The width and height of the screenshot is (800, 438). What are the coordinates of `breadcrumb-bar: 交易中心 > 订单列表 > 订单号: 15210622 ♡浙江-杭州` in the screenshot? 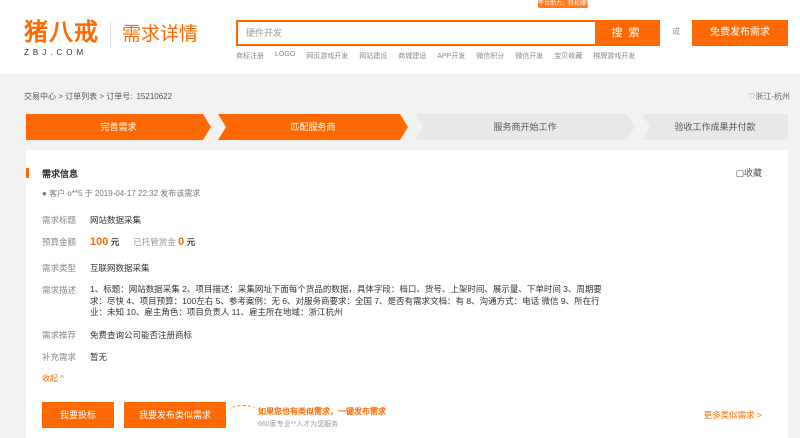 It's located at (407, 97).